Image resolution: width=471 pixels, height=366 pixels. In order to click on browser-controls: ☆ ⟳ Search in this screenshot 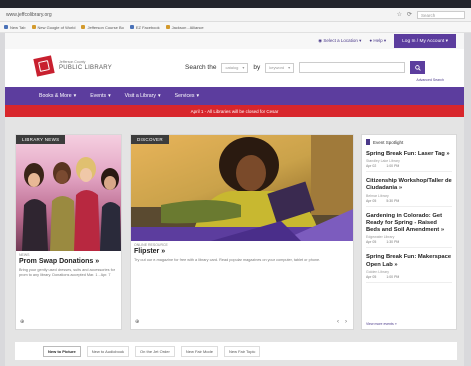, I will do `click(431, 14)`.